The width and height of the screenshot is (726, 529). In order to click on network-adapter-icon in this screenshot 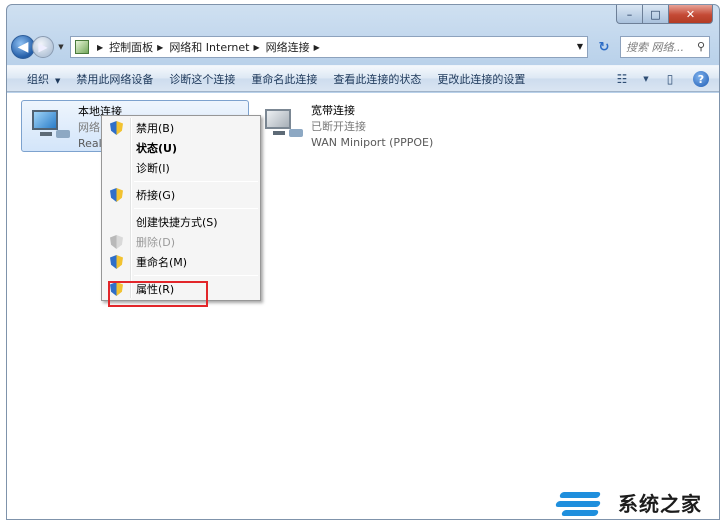, I will do `click(49, 124)`.